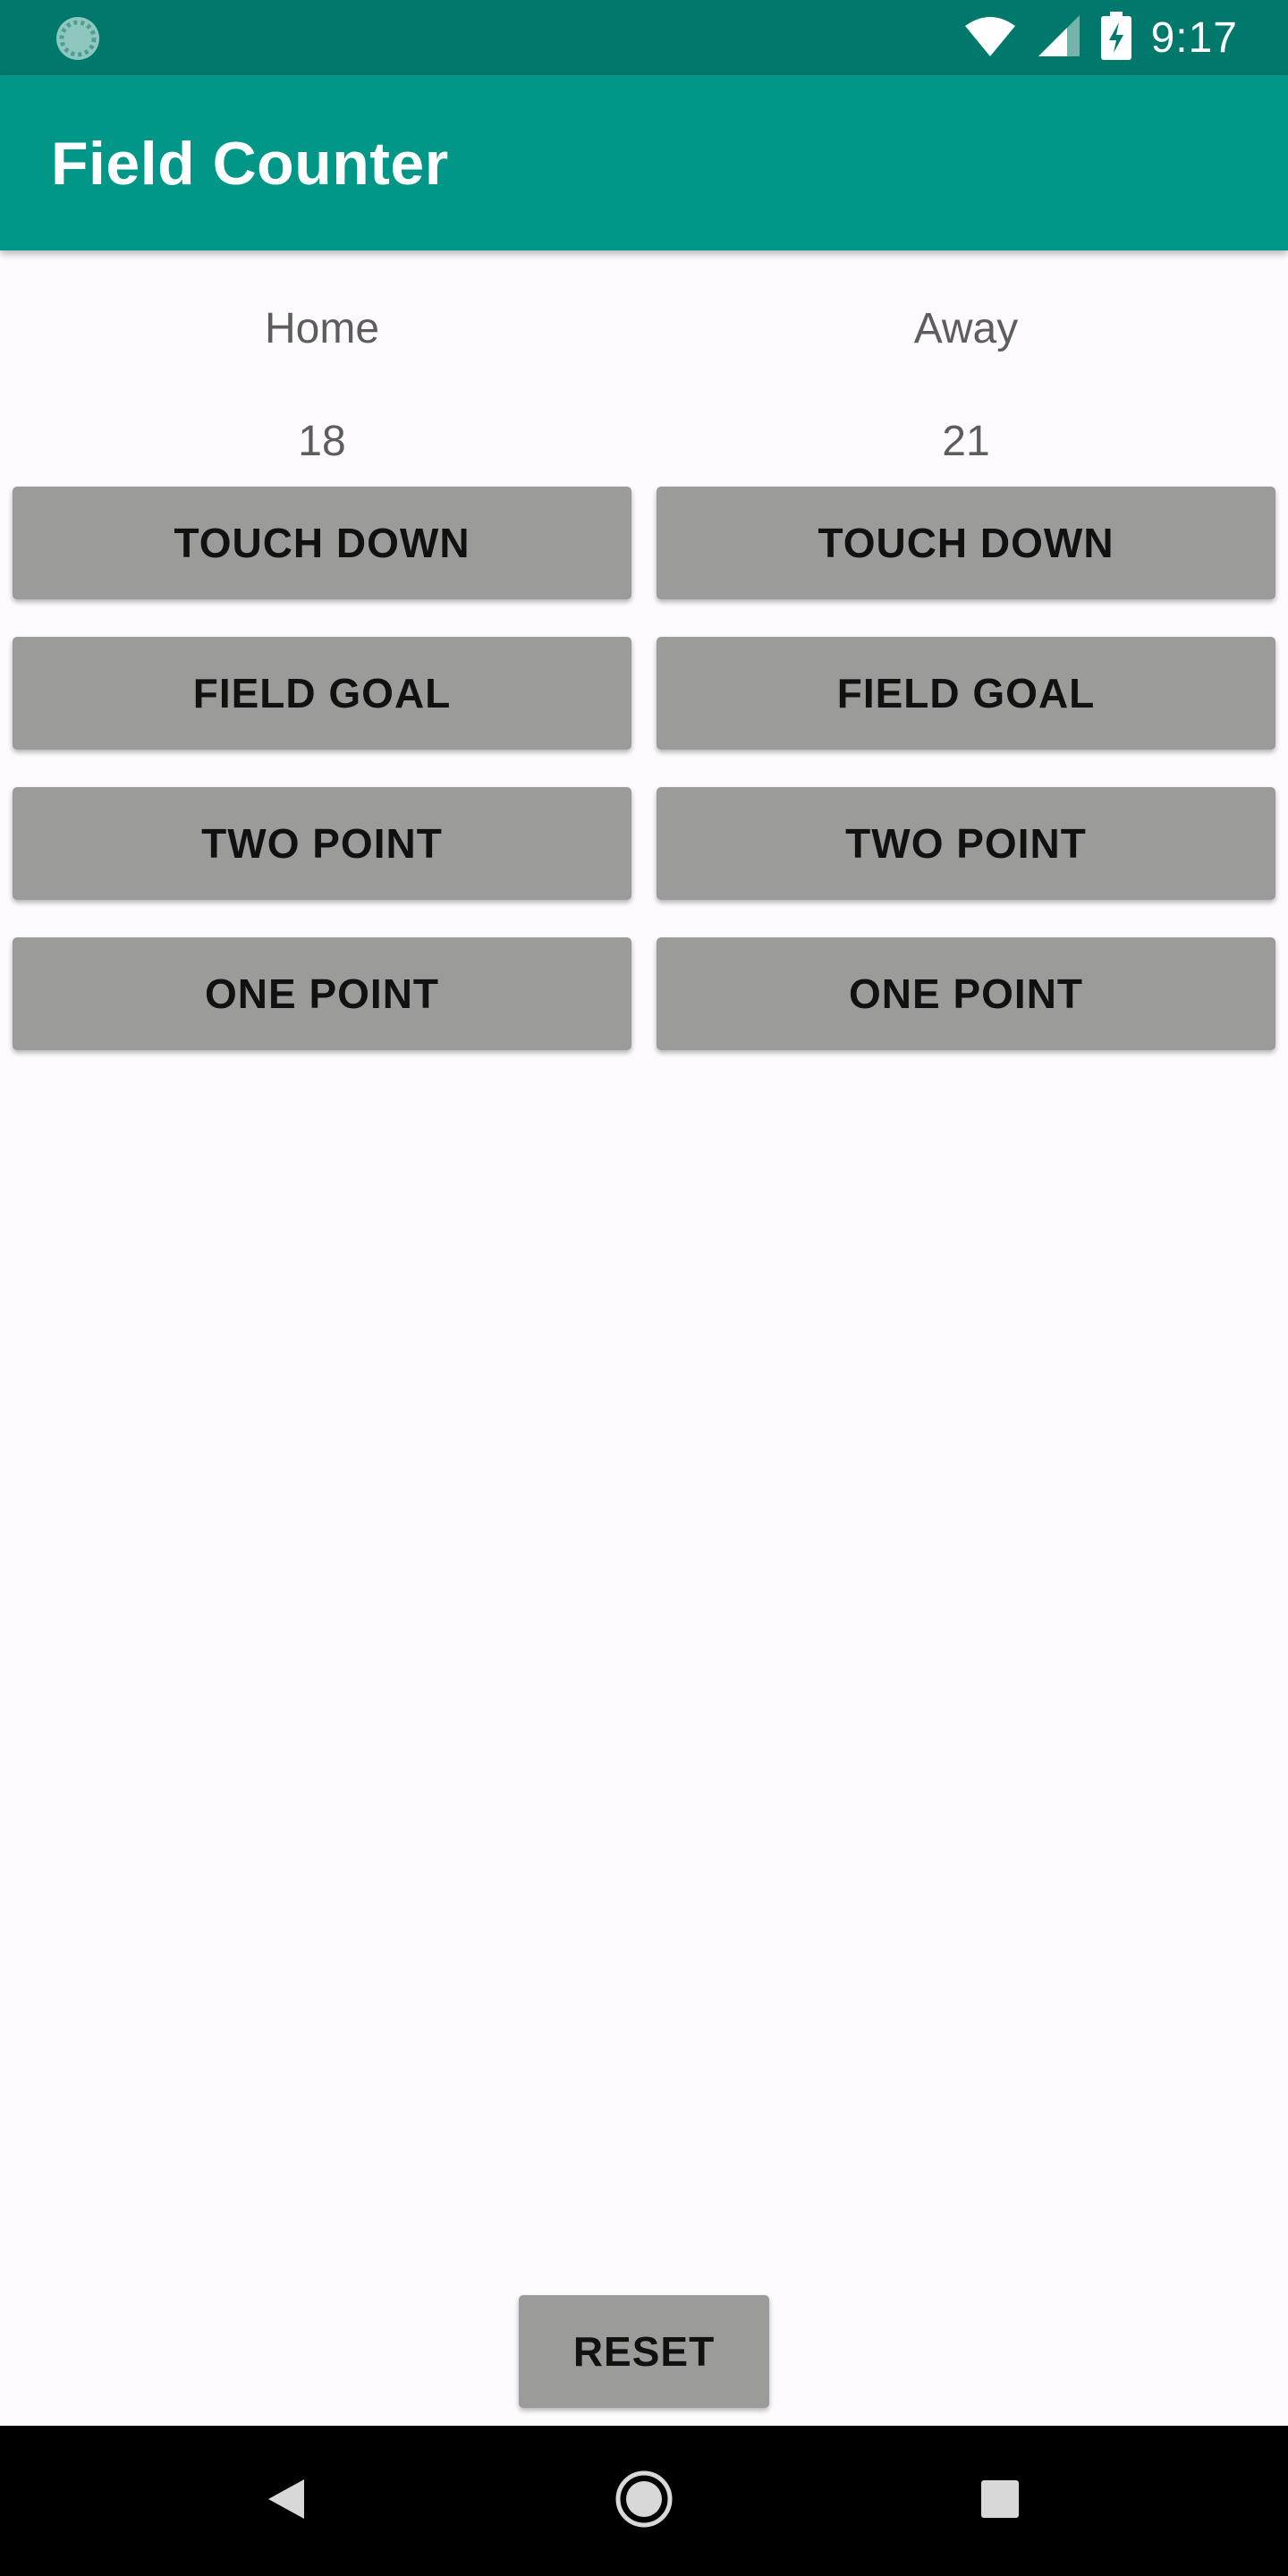 The height and width of the screenshot is (2576, 1288). I want to click on home-field-goal-button: FIELD GOAL, so click(322, 693).